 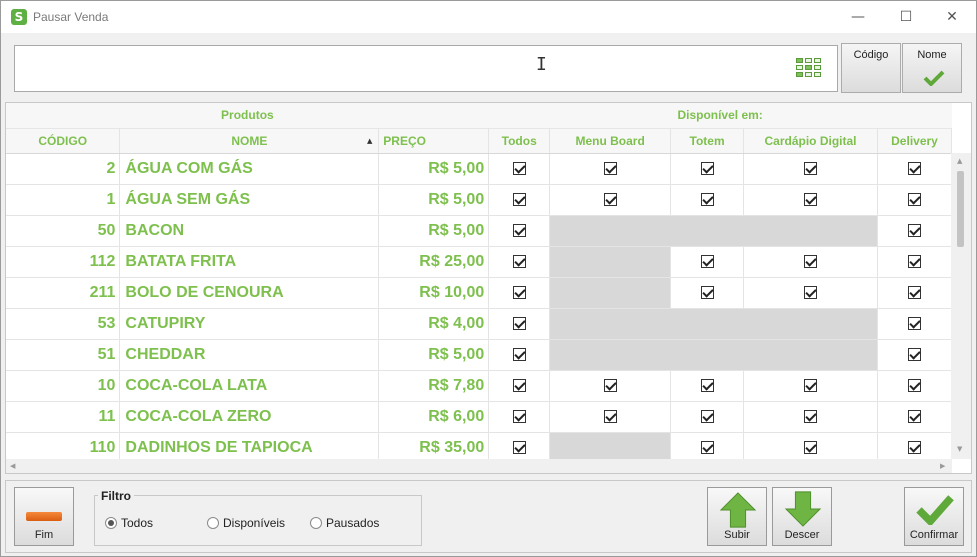 What do you see at coordinates (959, 161) in the screenshot?
I see `scroll-up-icon: ▲` at bounding box center [959, 161].